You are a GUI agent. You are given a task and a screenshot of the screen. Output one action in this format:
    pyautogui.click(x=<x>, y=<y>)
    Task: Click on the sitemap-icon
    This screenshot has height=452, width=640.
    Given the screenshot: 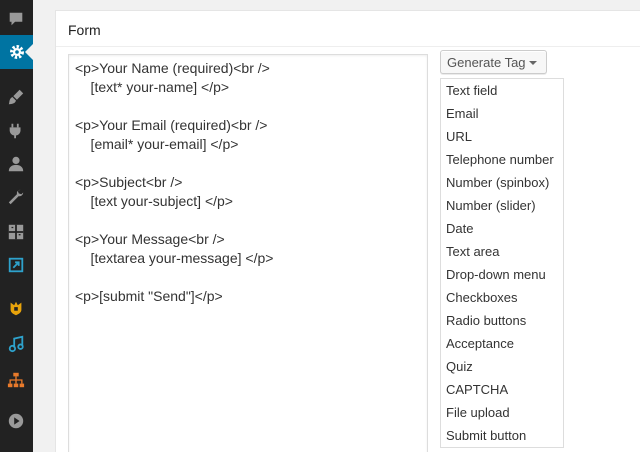 What is the action you would take?
    pyautogui.click(x=16, y=380)
    